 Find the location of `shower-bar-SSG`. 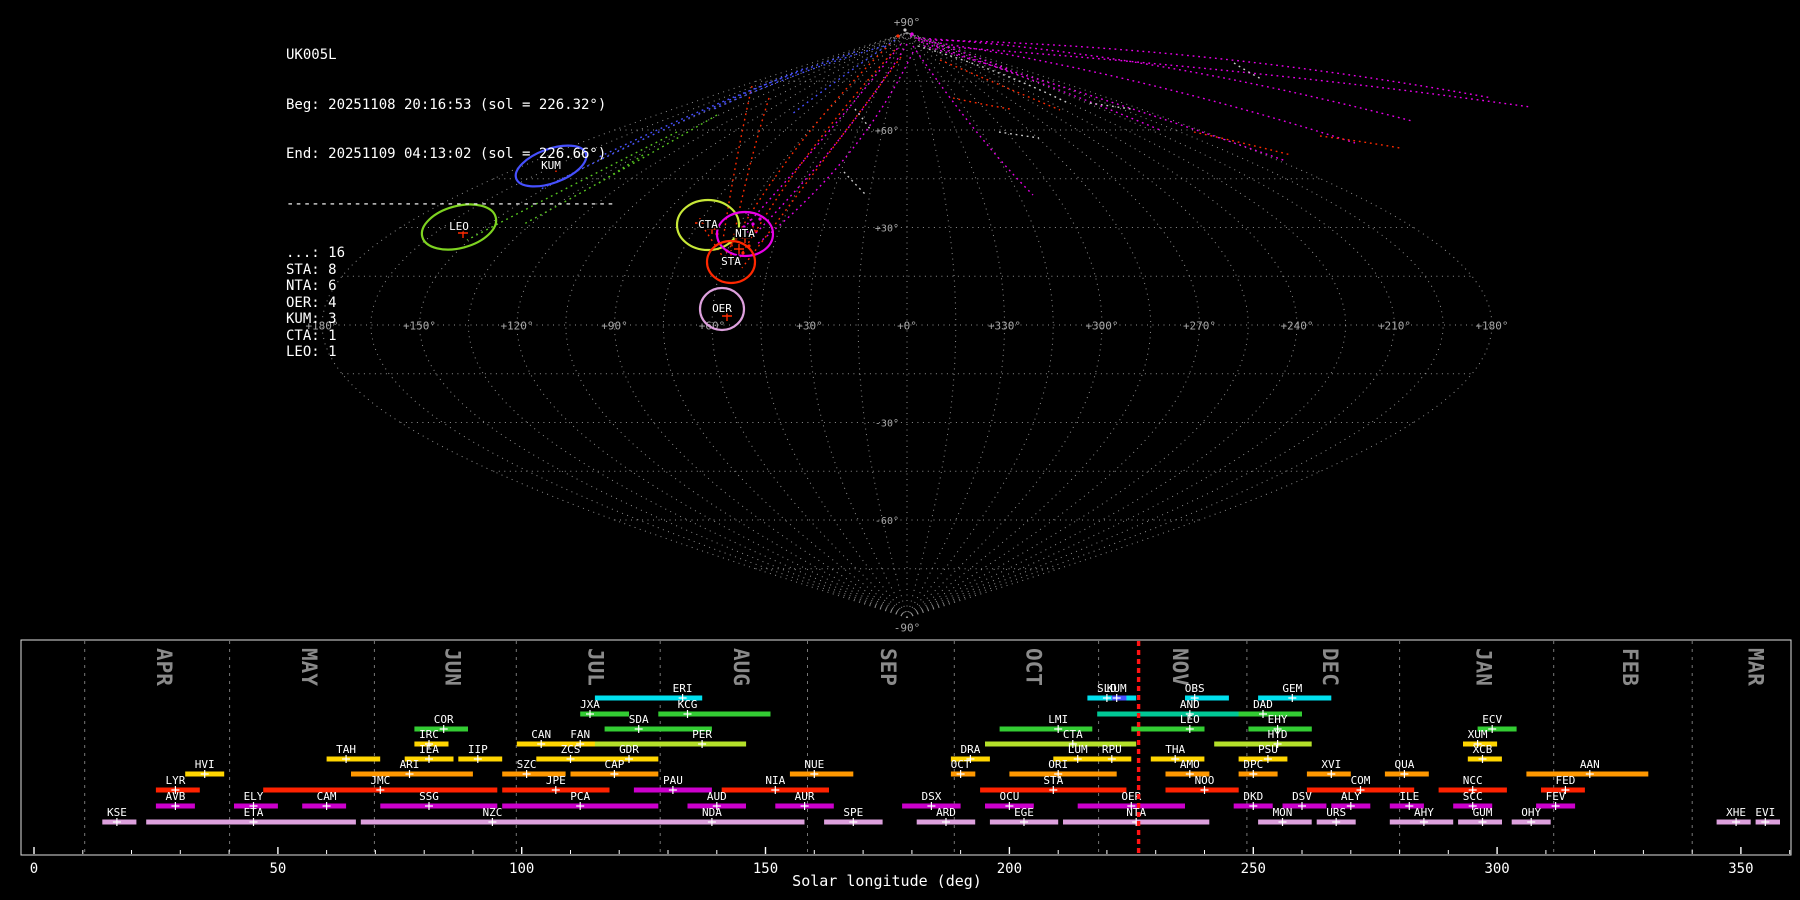

shower-bar-SSG is located at coordinates (439, 806).